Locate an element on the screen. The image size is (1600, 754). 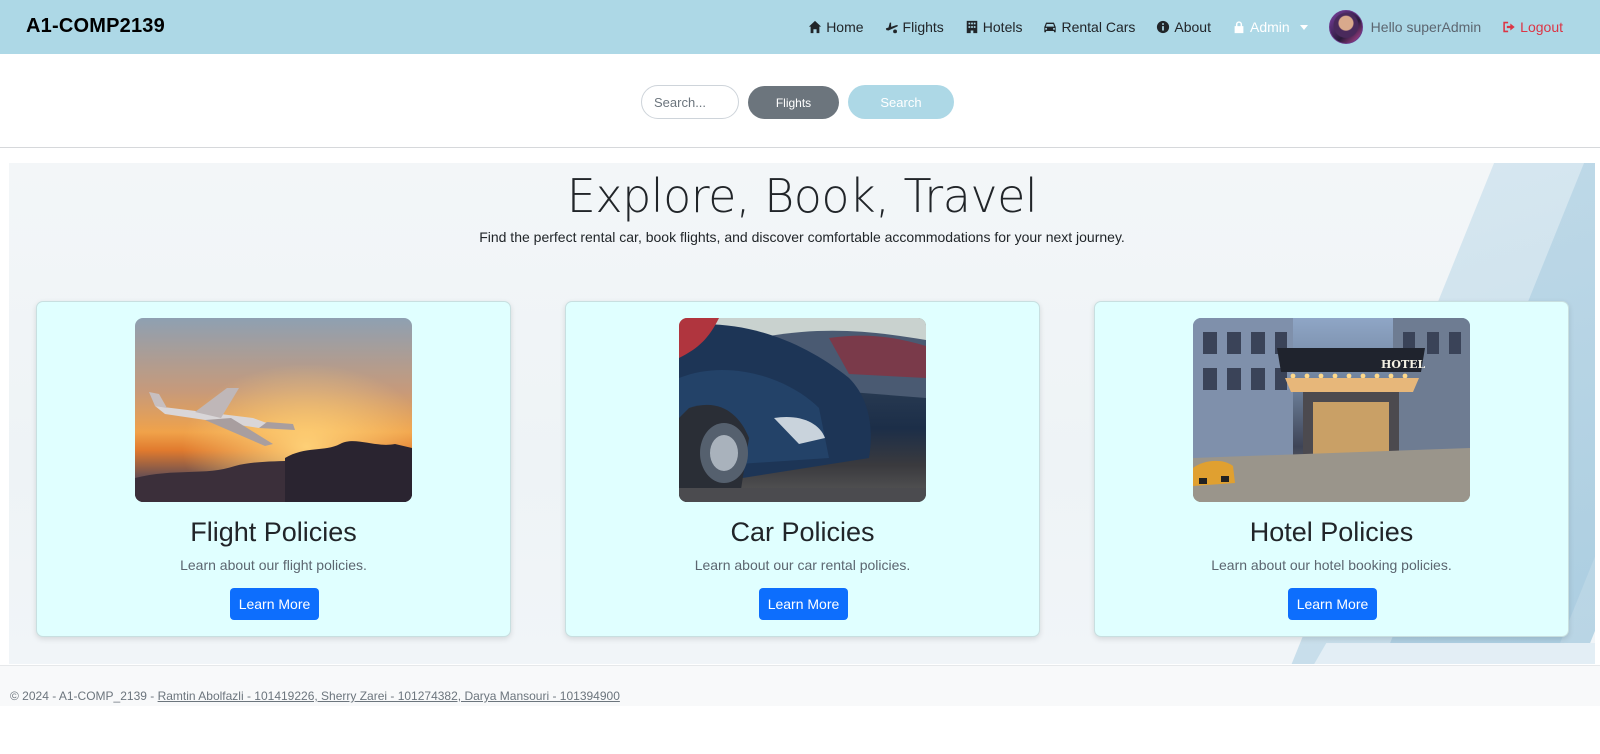
sign-out-icon is located at coordinates (1509, 27).